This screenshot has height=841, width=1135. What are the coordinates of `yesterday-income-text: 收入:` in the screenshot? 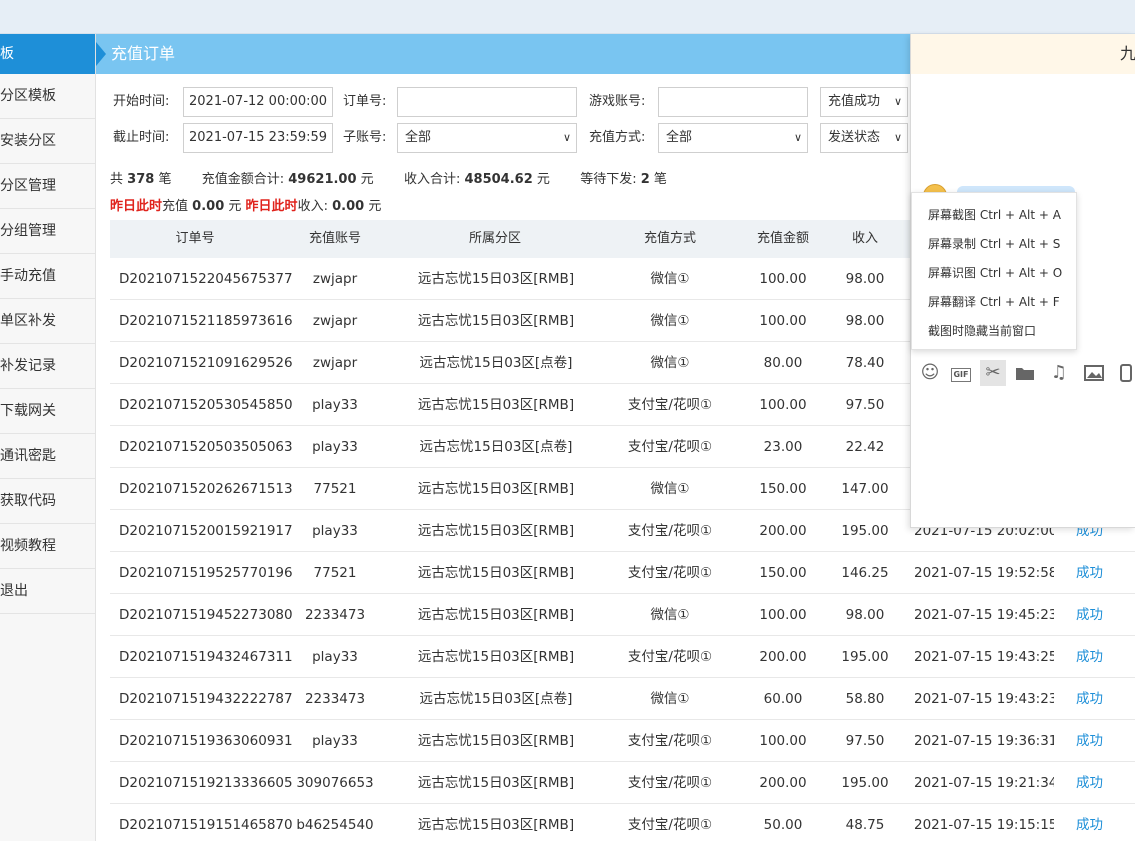 It's located at (312, 206).